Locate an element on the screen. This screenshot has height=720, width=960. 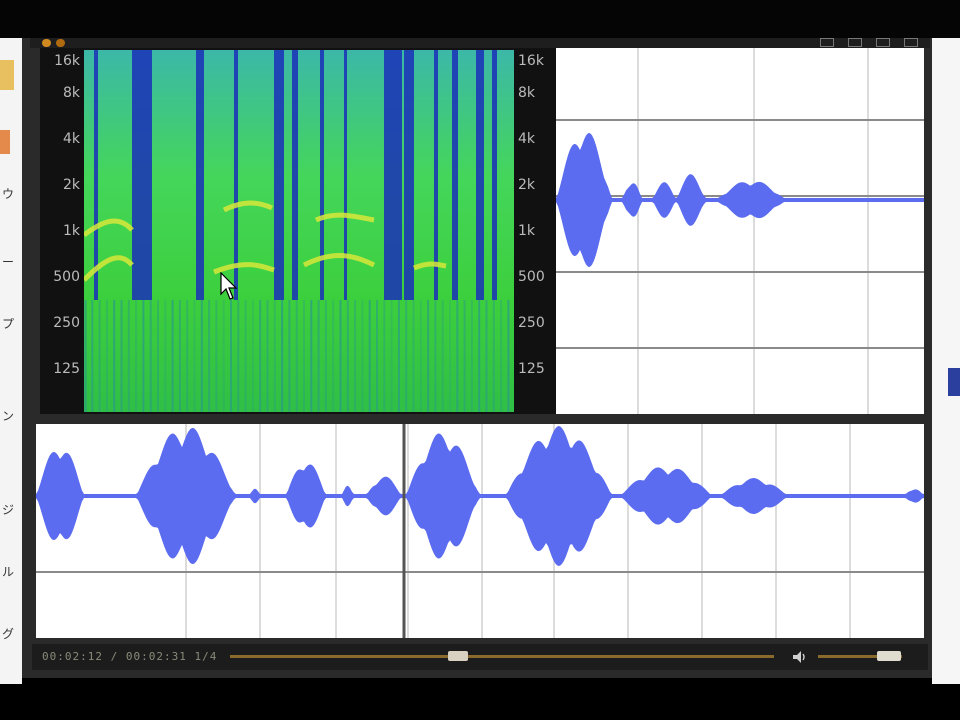
video-bottom-letterbox is located at coordinates (480, 702).